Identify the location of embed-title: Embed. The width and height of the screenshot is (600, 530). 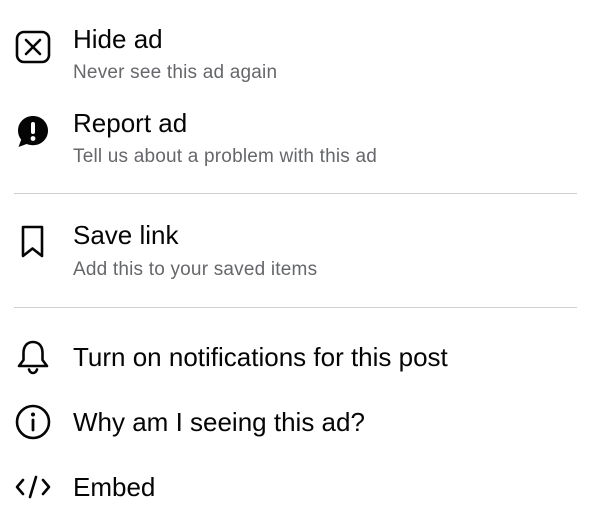
(114, 487).